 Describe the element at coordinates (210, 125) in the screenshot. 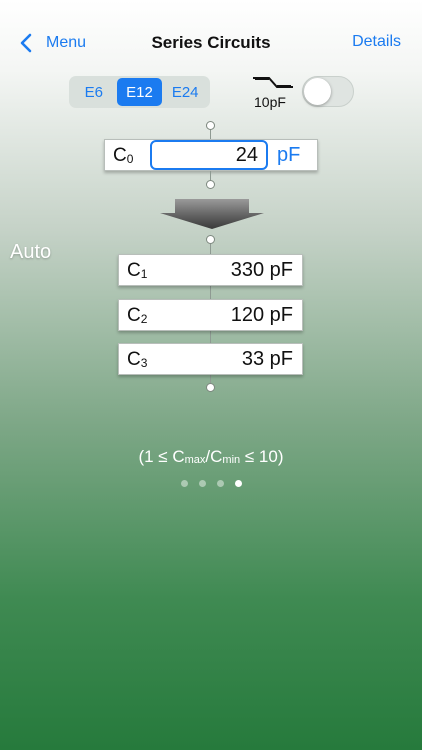

I see `terminal-node-top` at that location.